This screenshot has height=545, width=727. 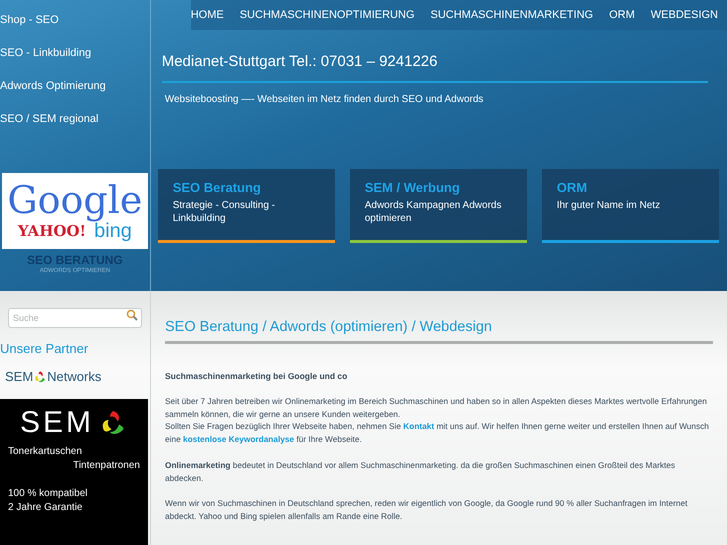 I want to click on sidebar-link: SEO / SEM regional, so click(x=75, y=119).